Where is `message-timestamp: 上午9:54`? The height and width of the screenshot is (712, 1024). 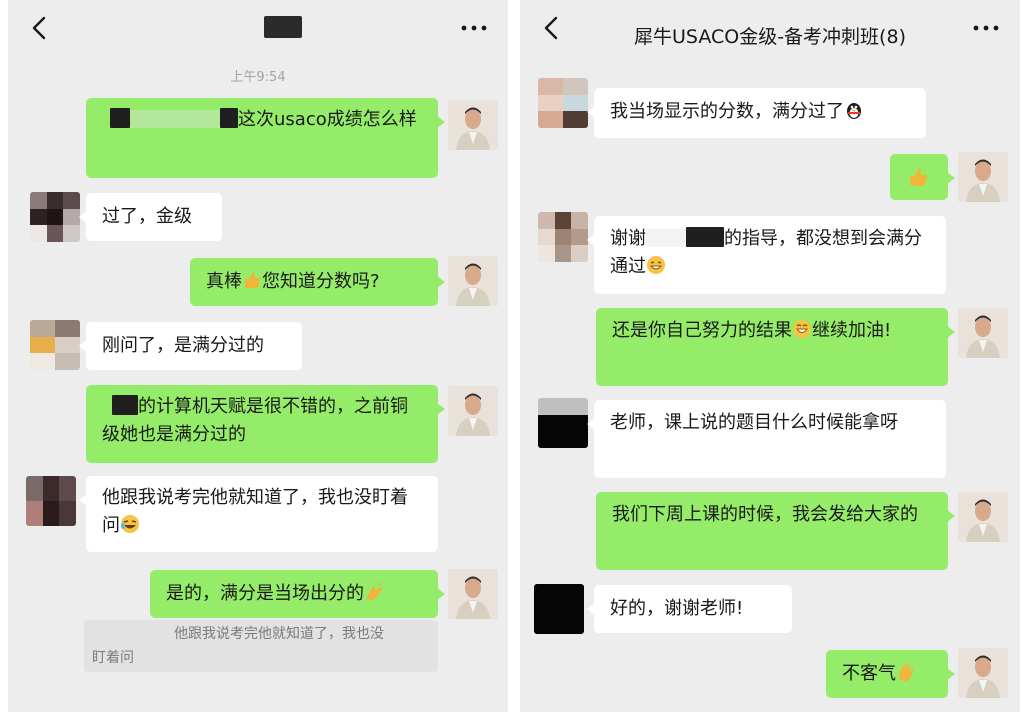
message-timestamp: 上午9:54 is located at coordinates (258, 77).